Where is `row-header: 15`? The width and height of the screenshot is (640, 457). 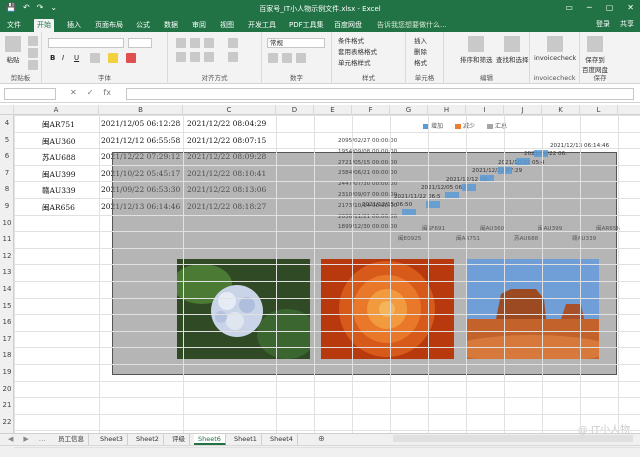
row-header: 15 is located at coordinates (7, 306).